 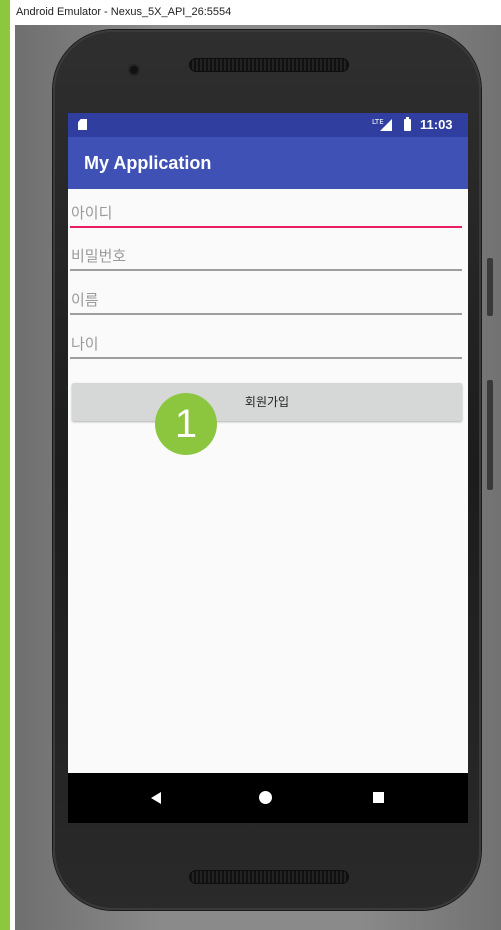 What do you see at coordinates (268, 125) in the screenshot?
I see `status-bar: LTE 11:03` at bounding box center [268, 125].